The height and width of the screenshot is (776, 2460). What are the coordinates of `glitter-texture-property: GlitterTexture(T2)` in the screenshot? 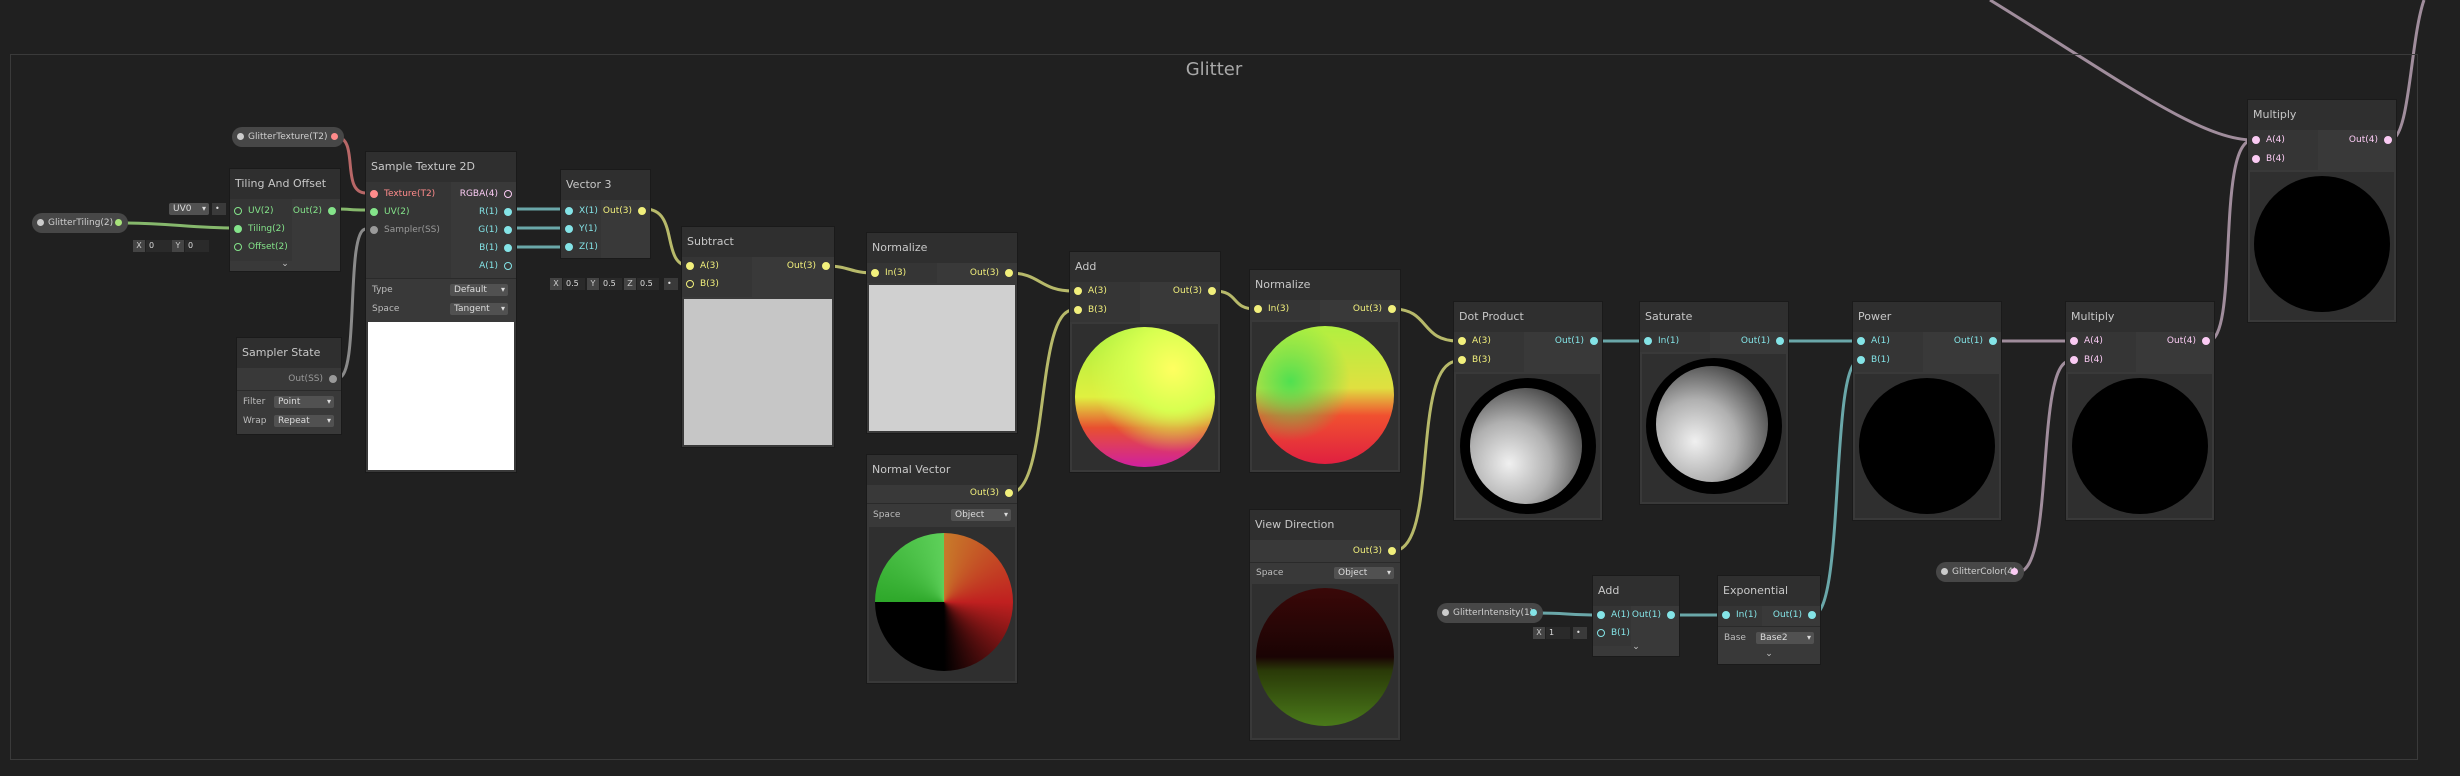 It's located at (288, 137).